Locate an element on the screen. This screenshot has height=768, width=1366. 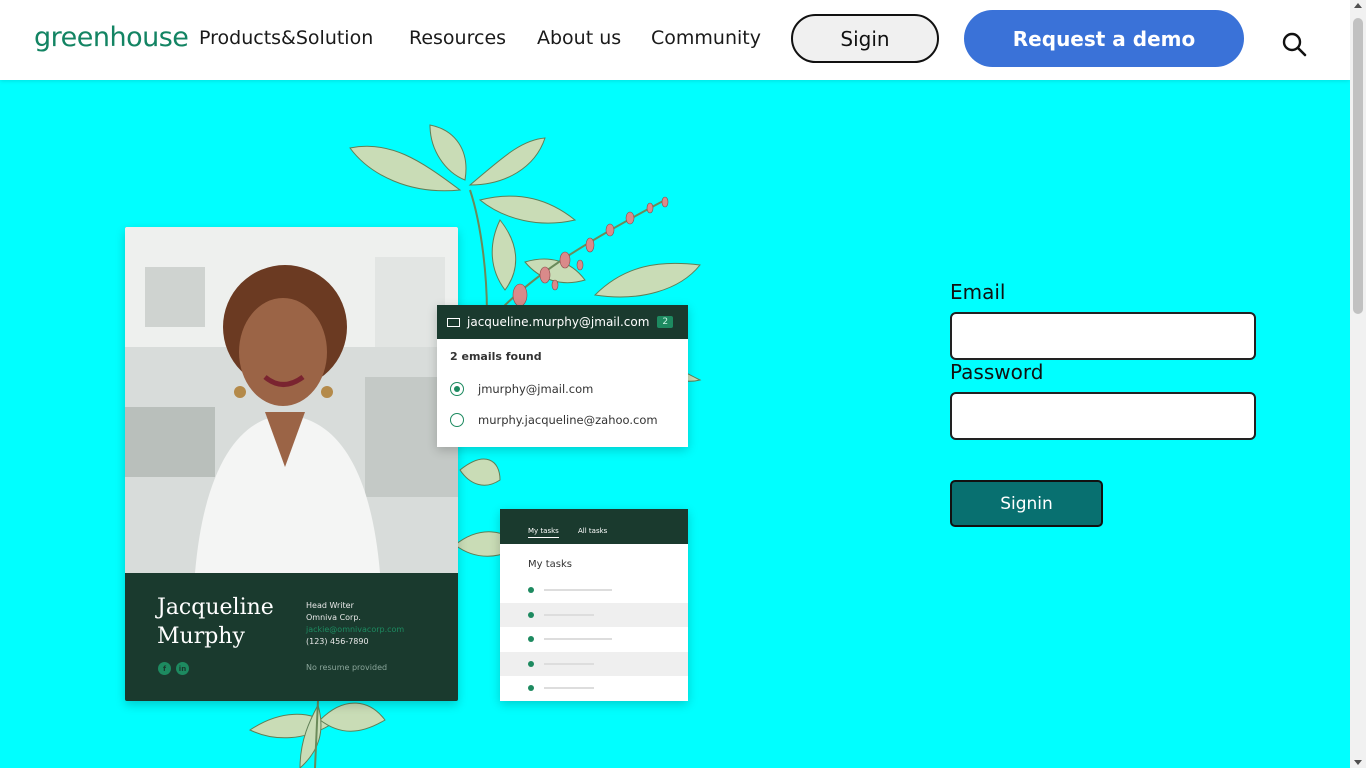
resume-status: No resume provided is located at coordinates (347, 667).